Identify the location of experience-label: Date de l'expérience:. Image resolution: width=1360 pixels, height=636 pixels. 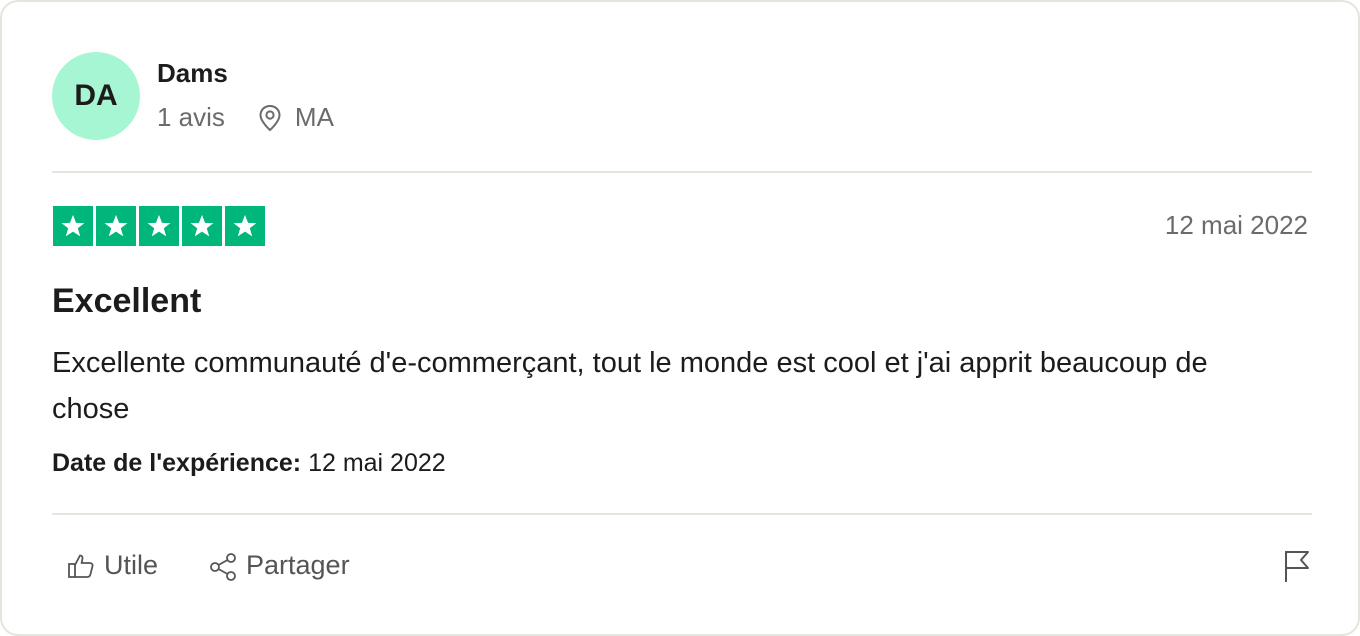
(177, 463).